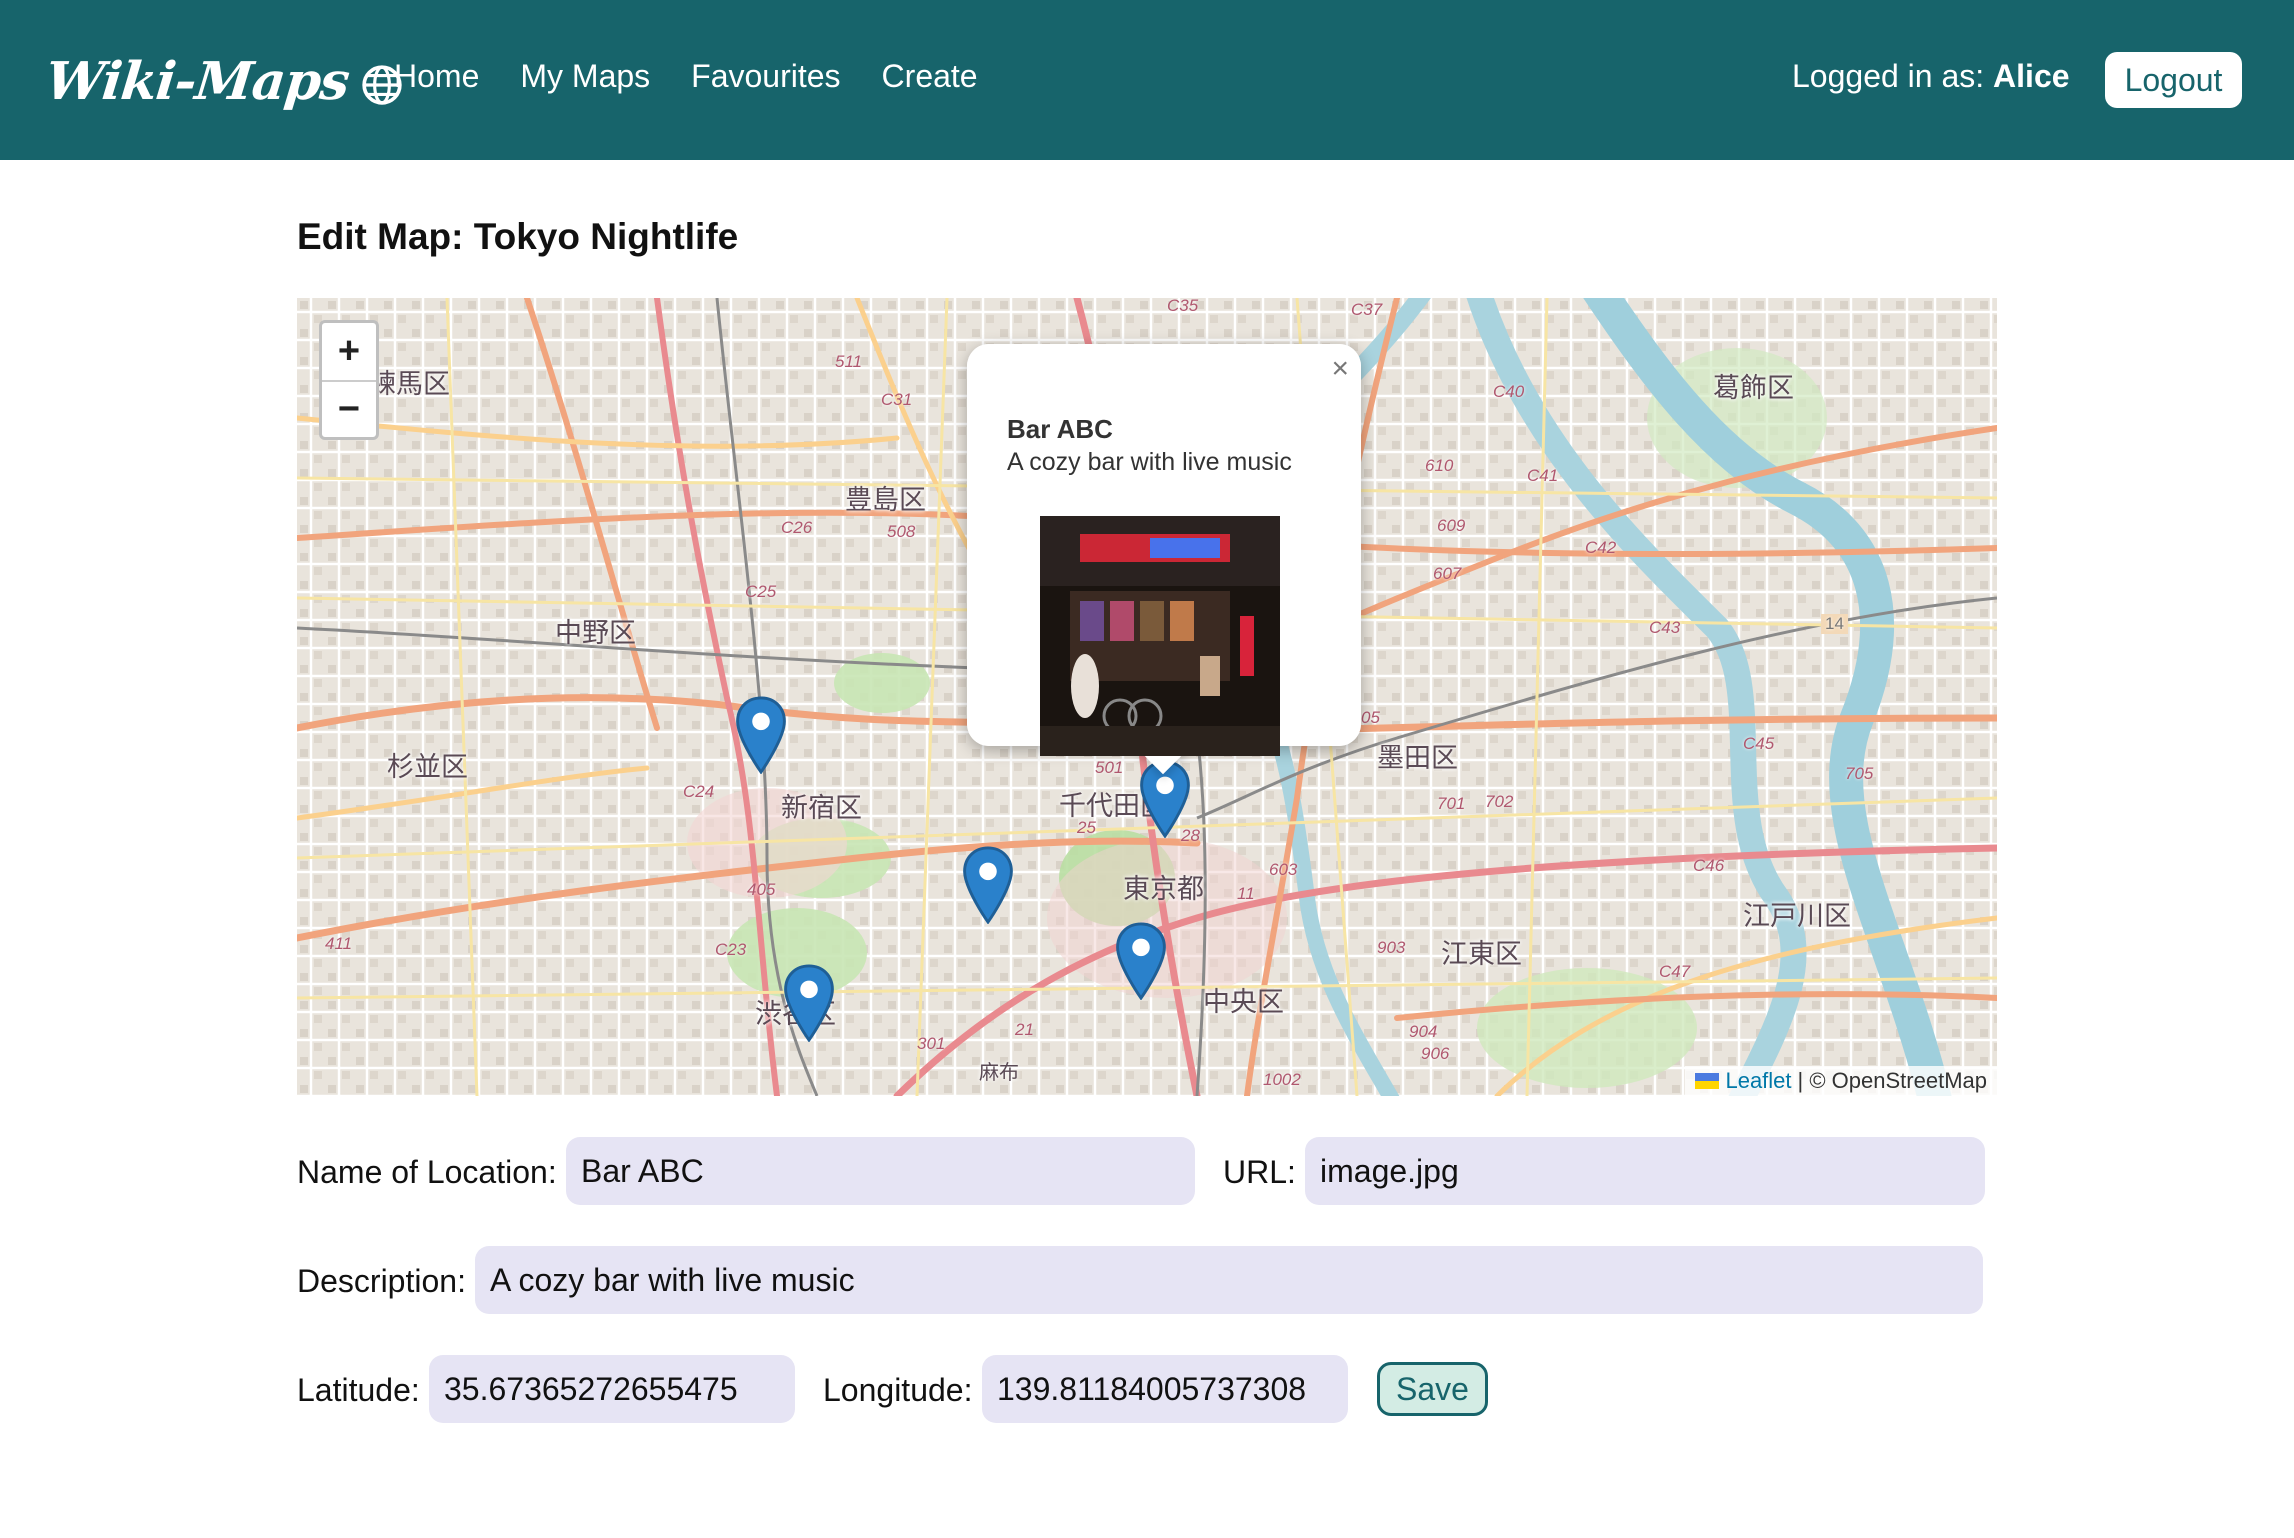  I want to click on map-attribution: Leaflet | © OpenStreetMap, so click(1841, 1081).